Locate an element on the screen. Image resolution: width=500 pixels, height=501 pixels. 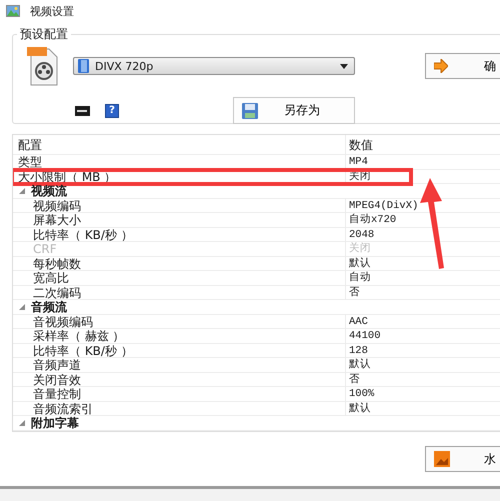
help-button: ? is located at coordinates (112, 111).